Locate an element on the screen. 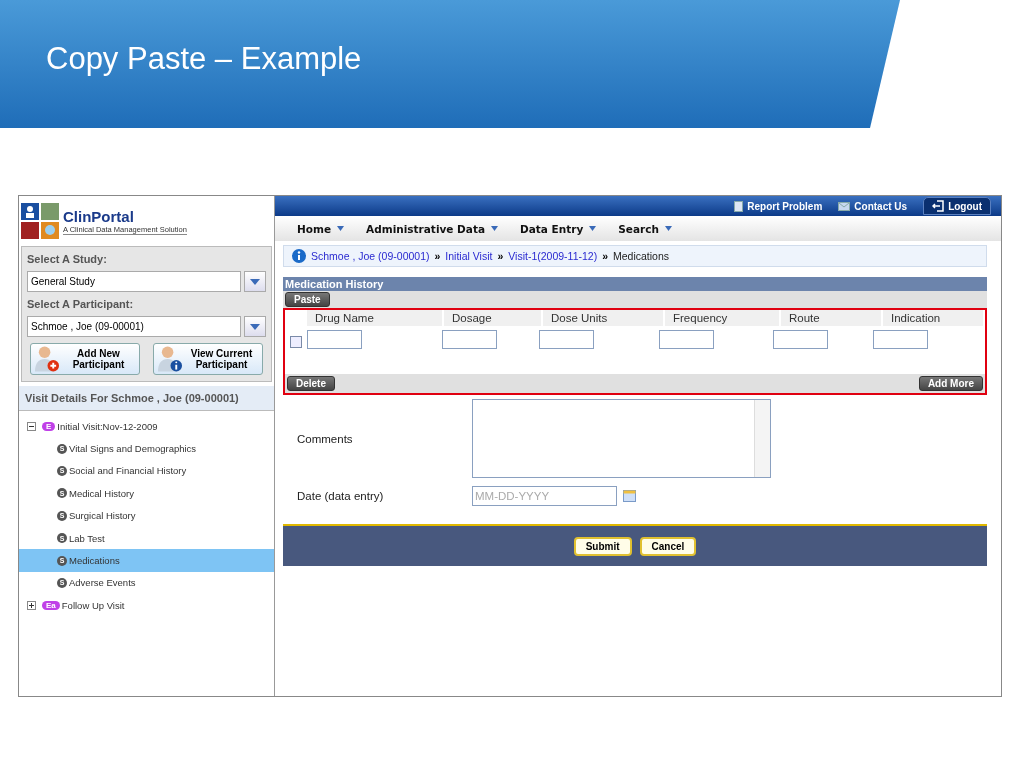 The height and width of the screenshot is (768, 1024). column-header: Dosage is located at coordinates (492, 318).